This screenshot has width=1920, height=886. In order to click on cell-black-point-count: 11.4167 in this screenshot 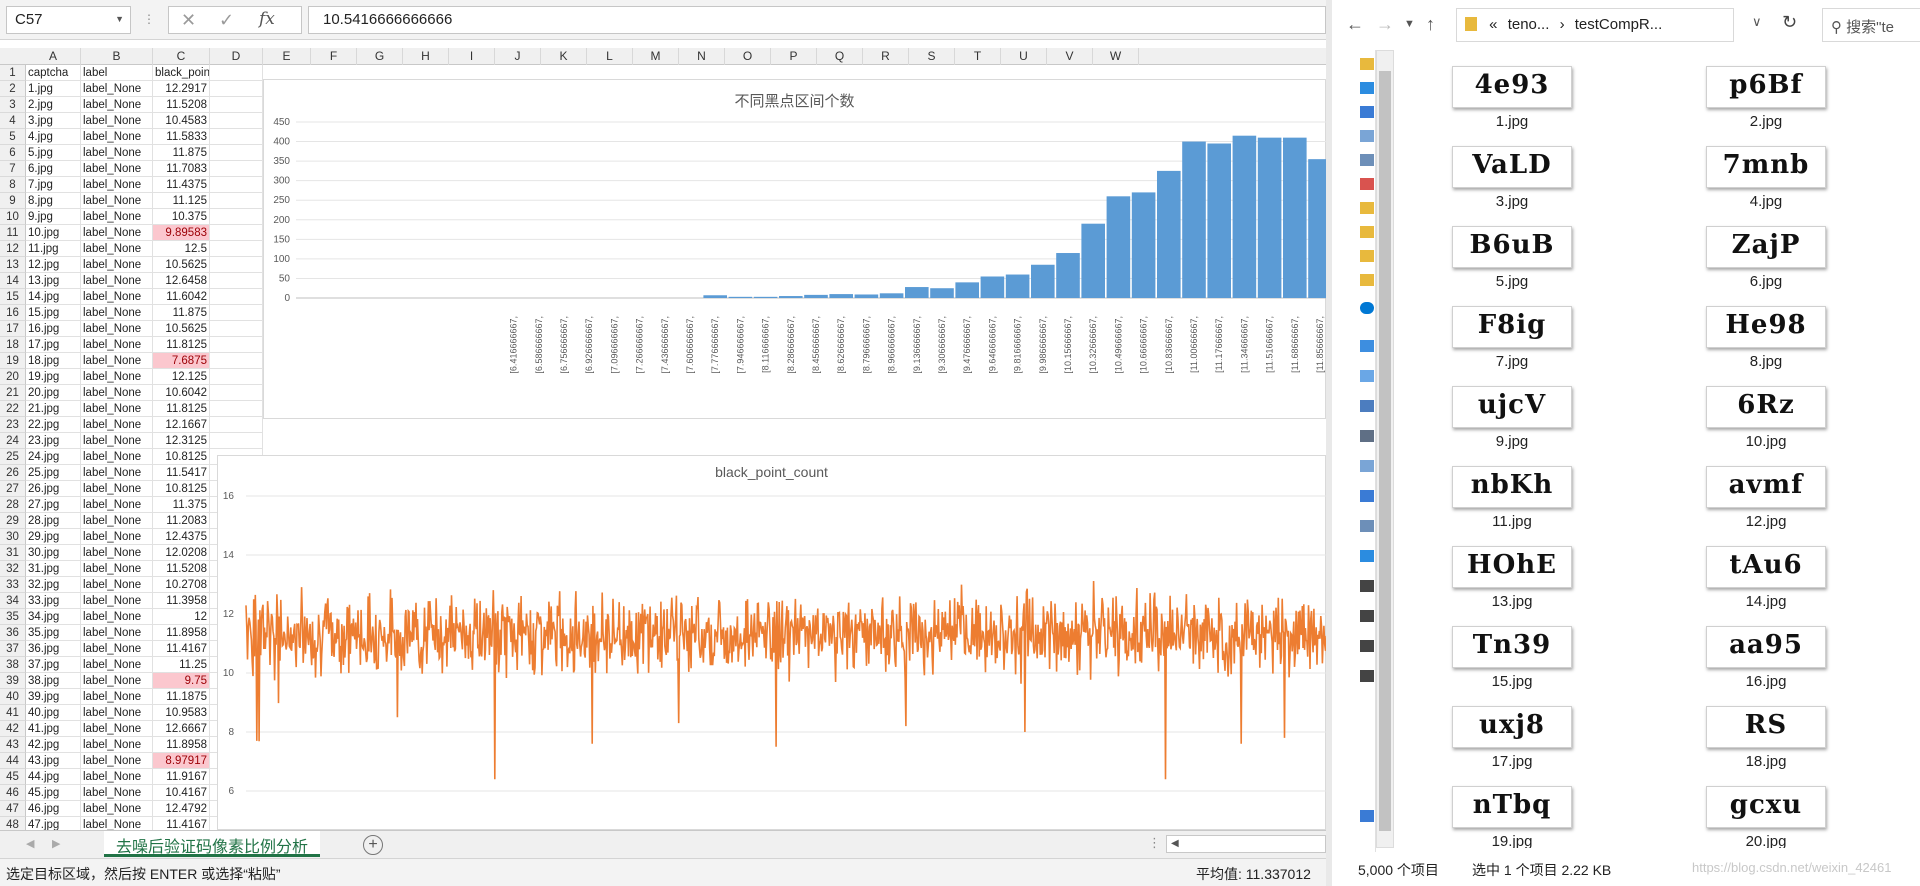, I will do `click(181, 649)`.